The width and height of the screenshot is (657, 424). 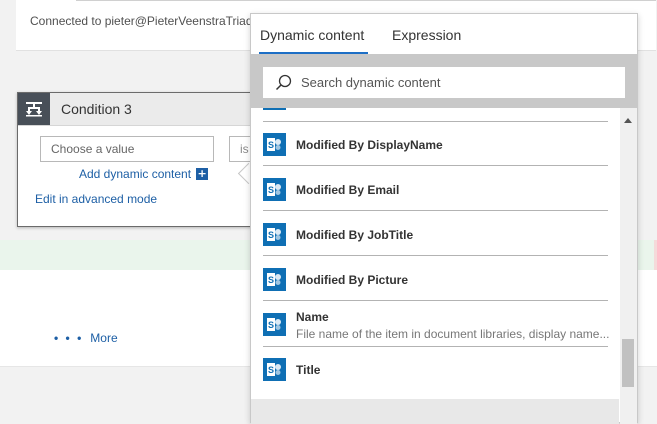 What do you see at coordinates (69, 338) in the screenshot?
I see `more-dots-icon: • • •` at bounding box center [69, 338].